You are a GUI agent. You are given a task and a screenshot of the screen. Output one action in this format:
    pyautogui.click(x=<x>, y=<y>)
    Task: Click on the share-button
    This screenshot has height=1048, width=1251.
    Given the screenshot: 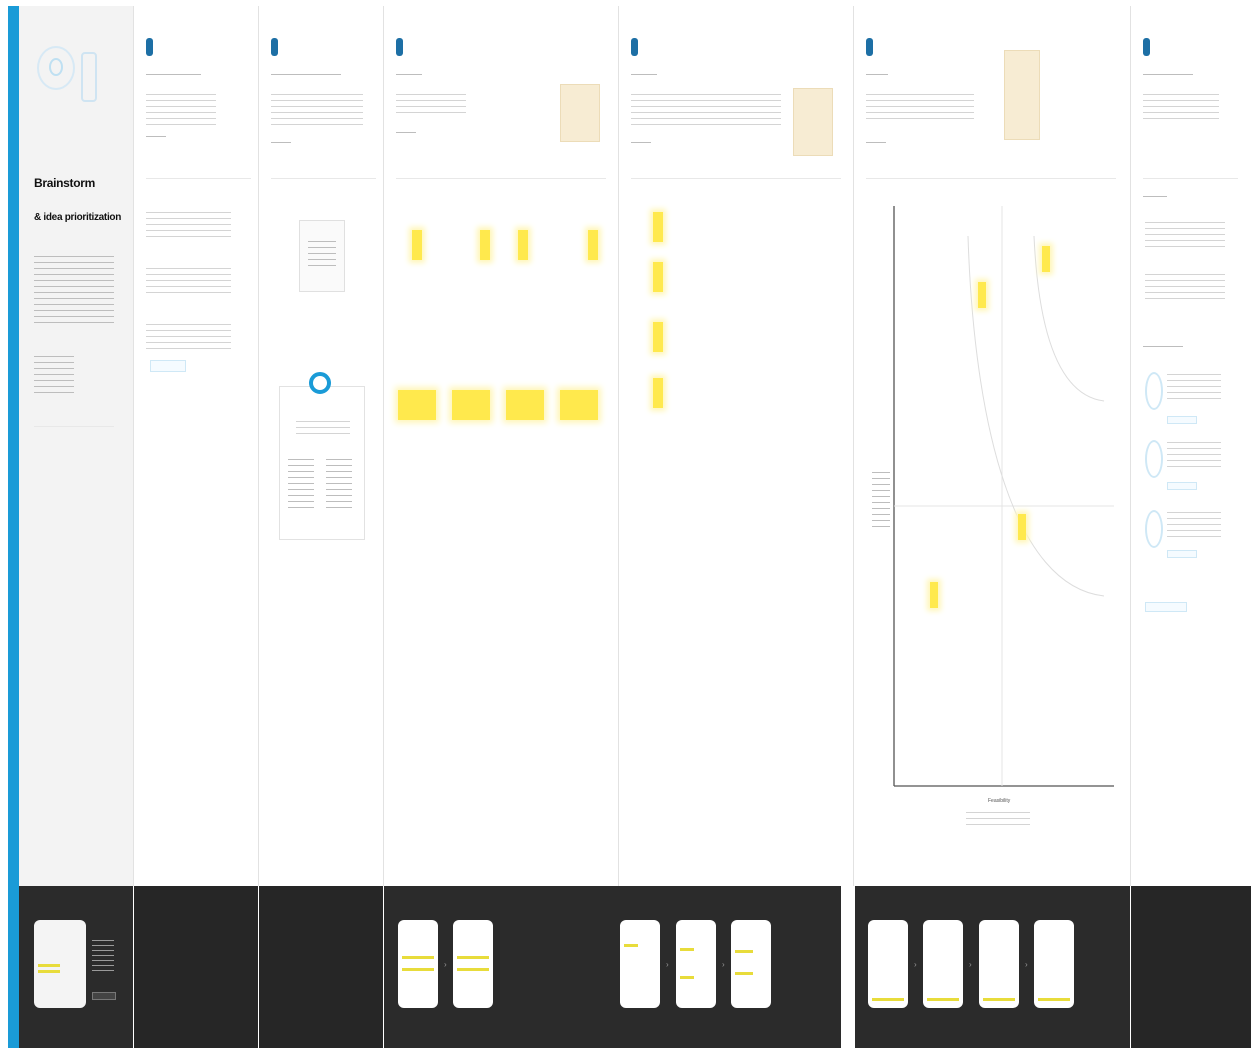 What is the action you would take?
    pyautogui.click(x=1166, y=607)
    